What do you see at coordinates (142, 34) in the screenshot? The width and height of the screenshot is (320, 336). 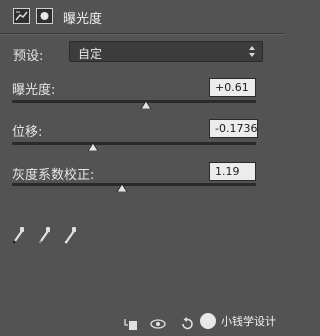 I see `header-divider-highlight` at bounding box center [142, 34].